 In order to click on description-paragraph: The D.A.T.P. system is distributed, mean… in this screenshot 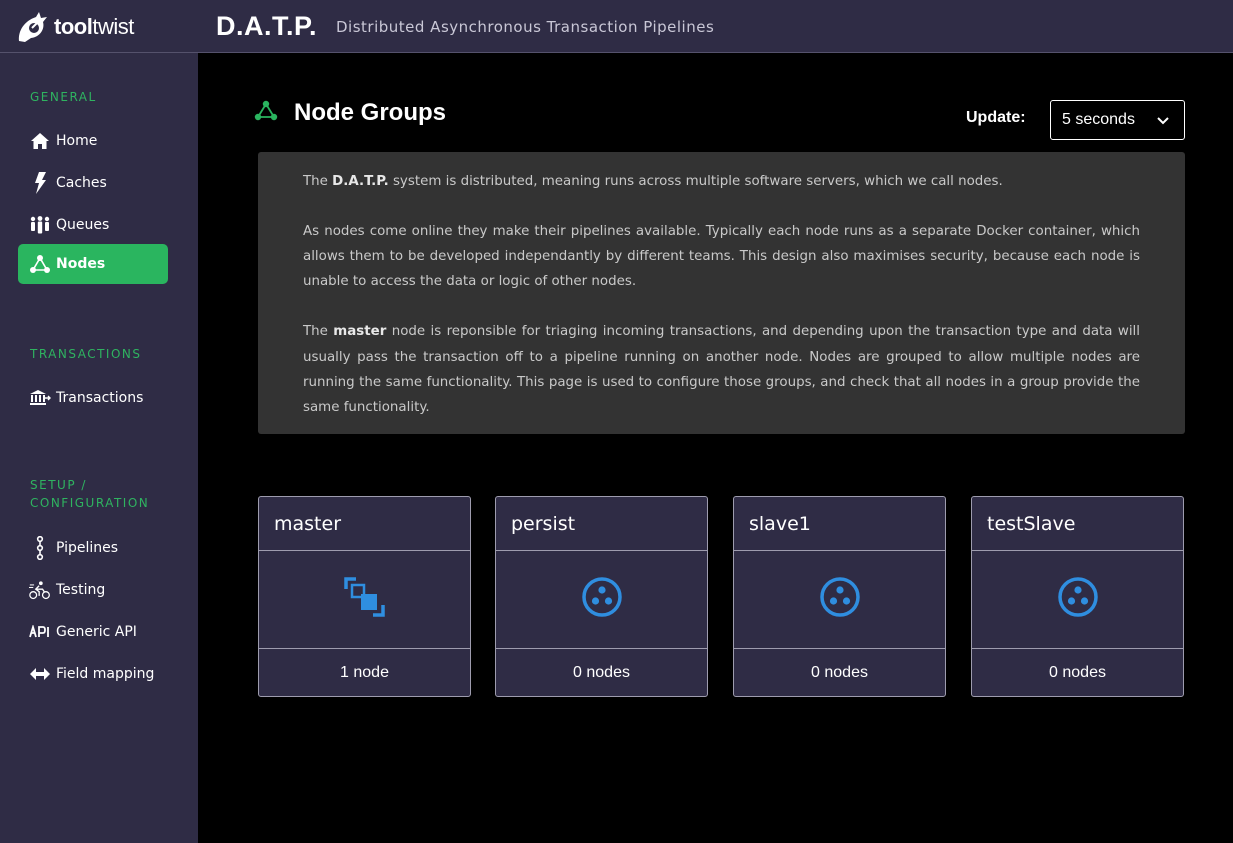, I will do `click(653, 181)`.